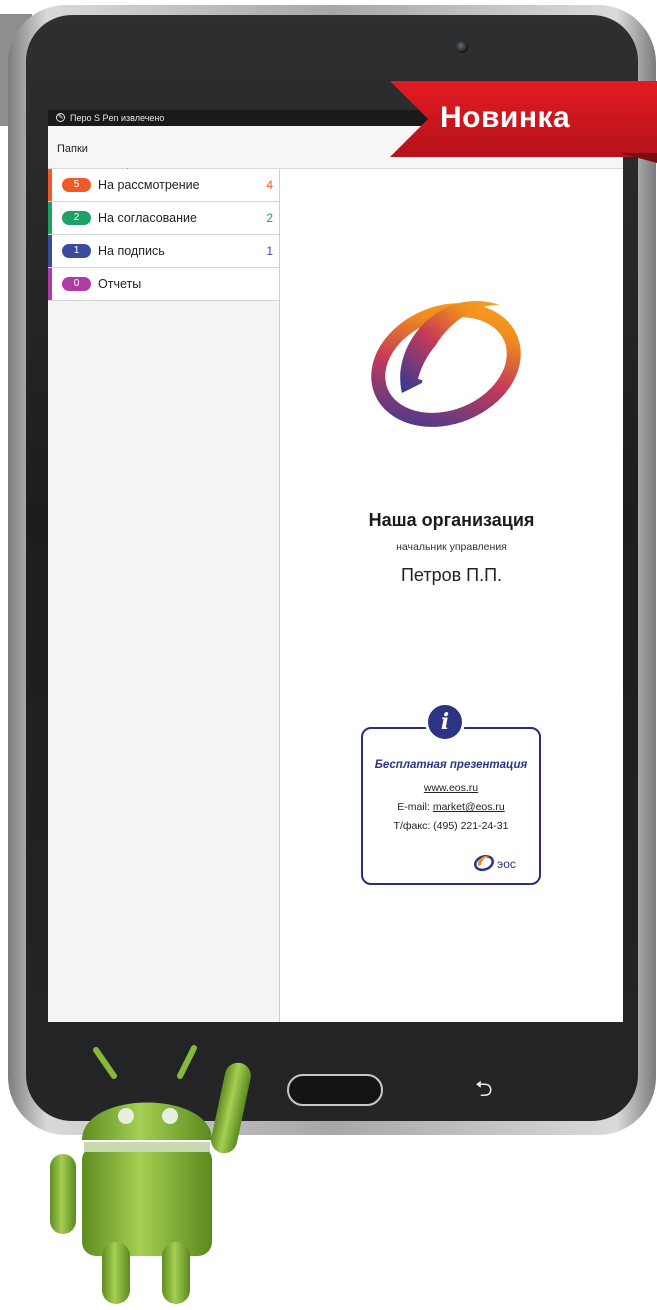 The image size is (657, 1310). Describe the element at coordinates (451, 575) in the screenshot. I see `organization-person: Петров П.П.` at that location.